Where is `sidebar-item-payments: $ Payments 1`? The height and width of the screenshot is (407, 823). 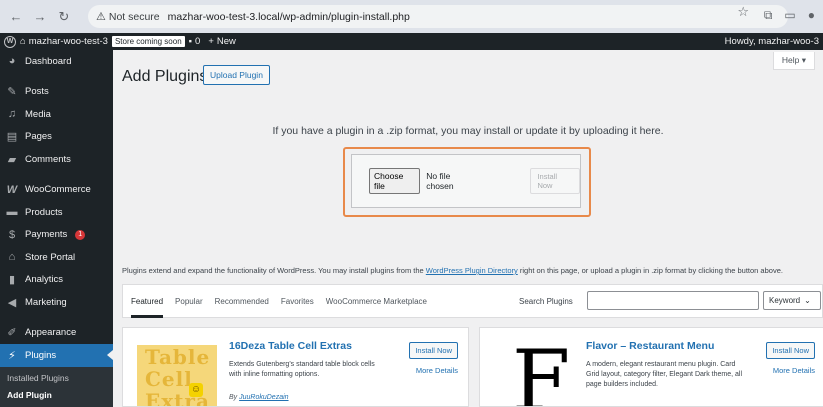 sidebar-item-payments: $ Payments 1 is located at coordinates (56, 235).